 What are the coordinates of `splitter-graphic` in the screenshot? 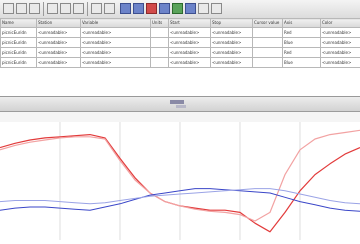 It's located at (180, 105).